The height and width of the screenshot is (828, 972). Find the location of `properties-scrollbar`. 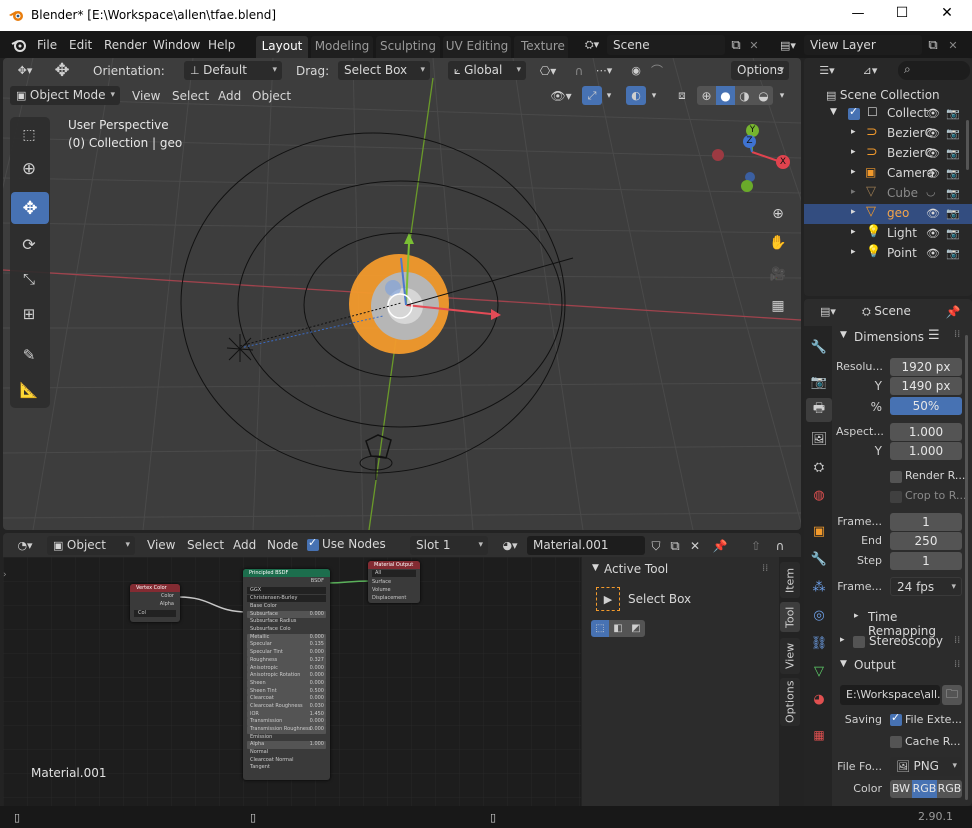

properties-scrollbar is located at coordinates (966, 567).